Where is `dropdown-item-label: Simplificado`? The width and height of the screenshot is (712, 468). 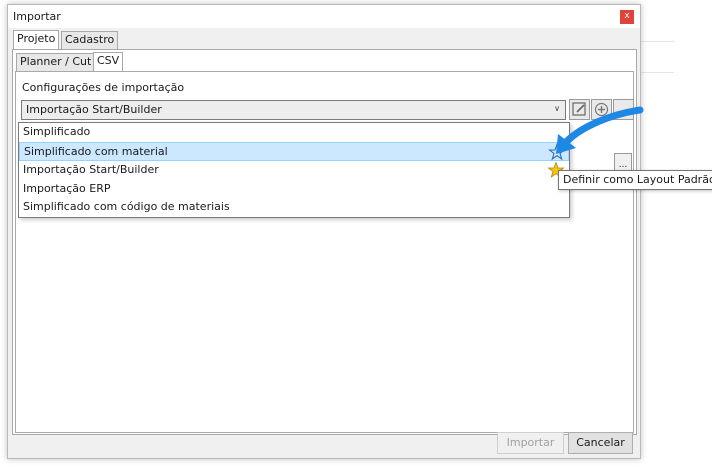 dropdown-item-label: Simplificado is located at coordinates (57, 131).